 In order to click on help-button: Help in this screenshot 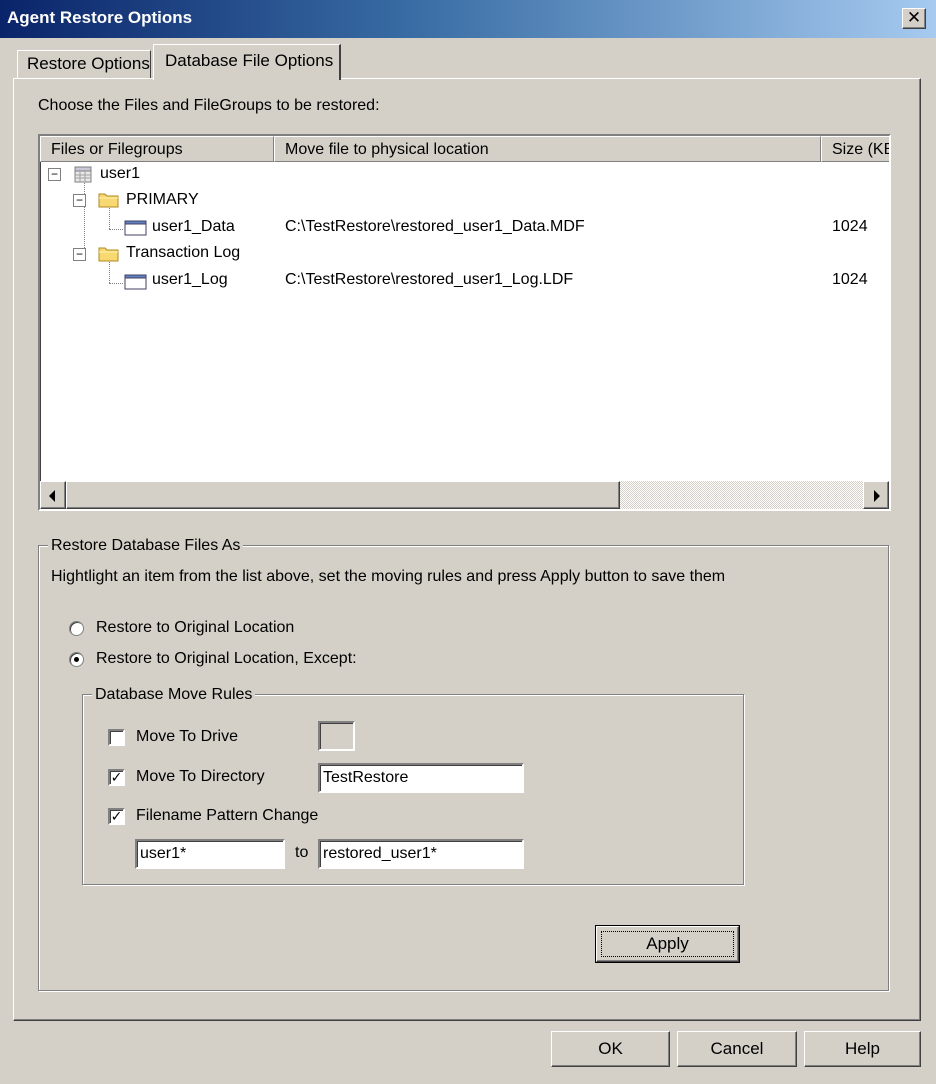, I will do `click(862, 1049)`.